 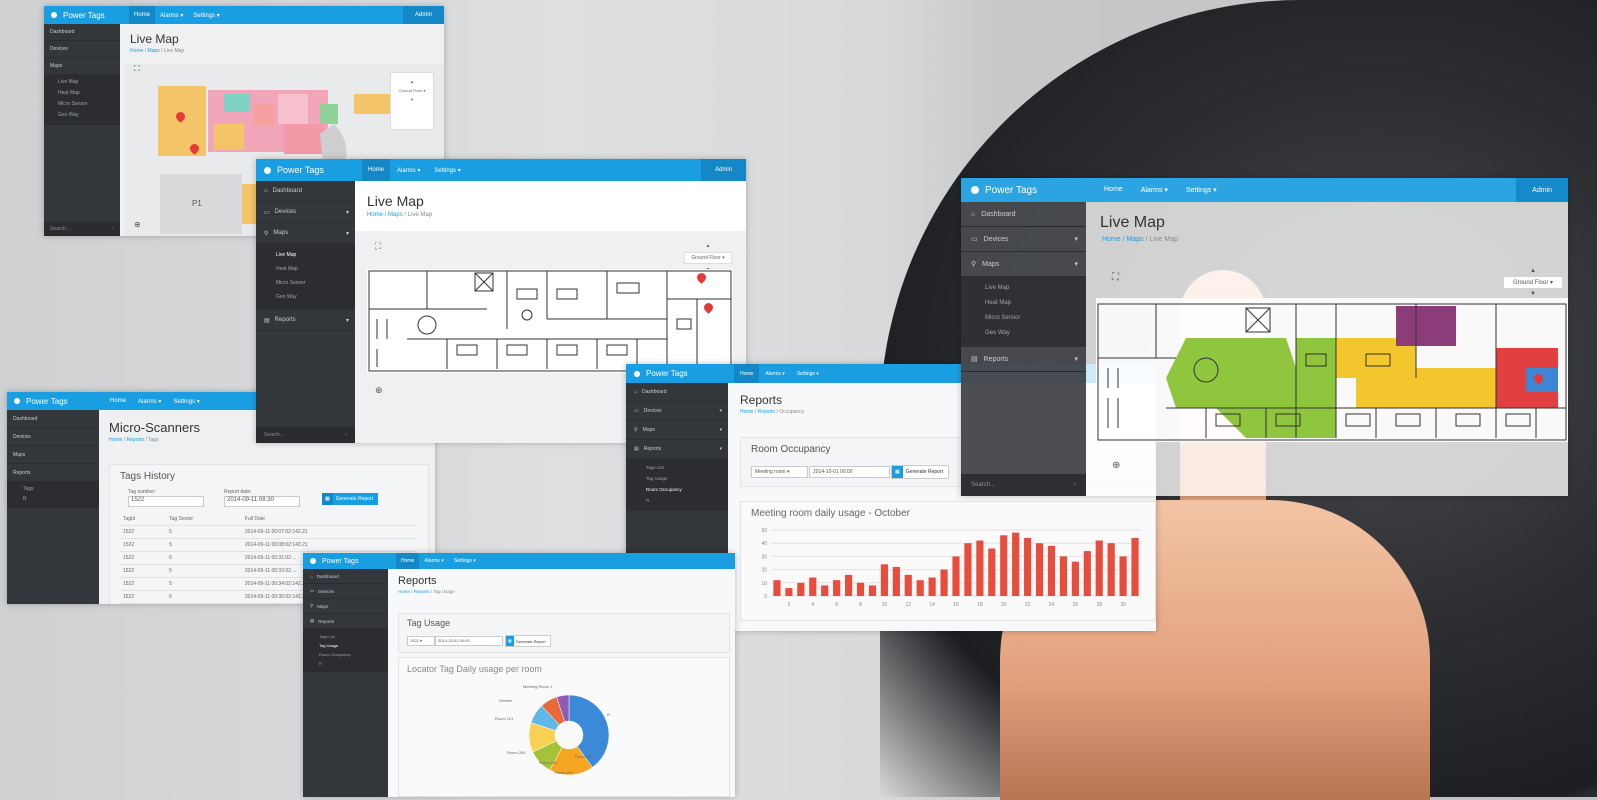 What do you see at coordinates (82, 66) in the screenshot?
I see `sidebar-item-maps: Maps` at bounding box center [82, 66].